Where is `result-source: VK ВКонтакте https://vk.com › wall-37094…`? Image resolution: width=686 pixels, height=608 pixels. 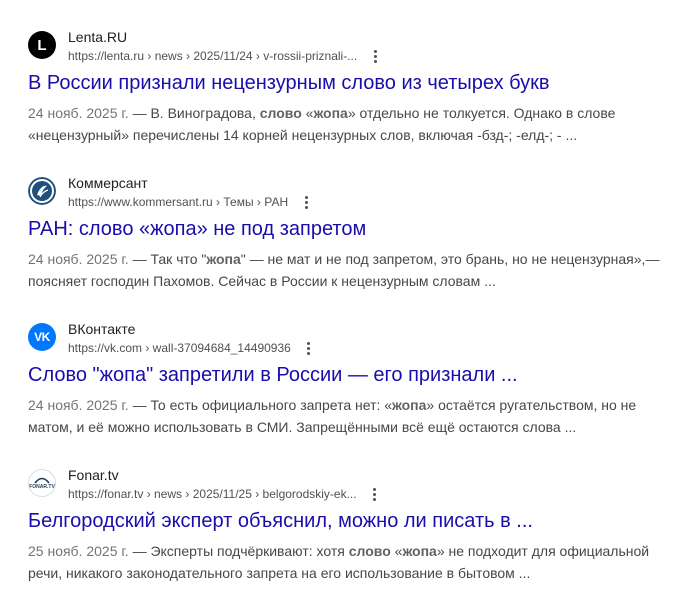 result-source: VK ВКонтакте https://vk.com › wall-37094… is located at coordinates (353, 339).